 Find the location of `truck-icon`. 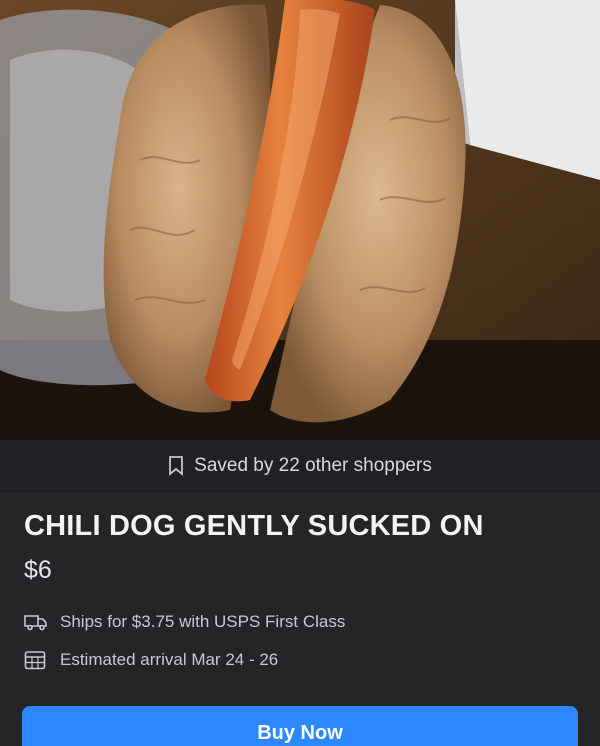

truck-icon is located at coordinates (36, 622).